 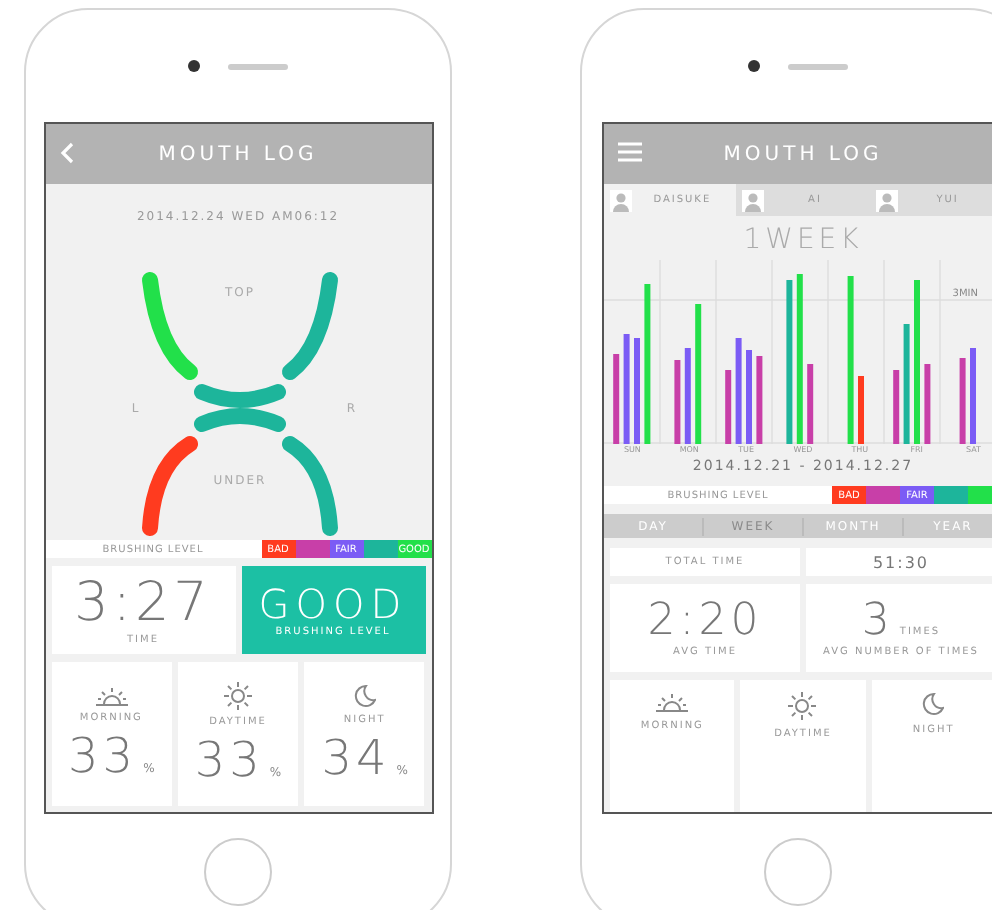 I want to click on avg-count-value: 3, so click(x=877, y=621).